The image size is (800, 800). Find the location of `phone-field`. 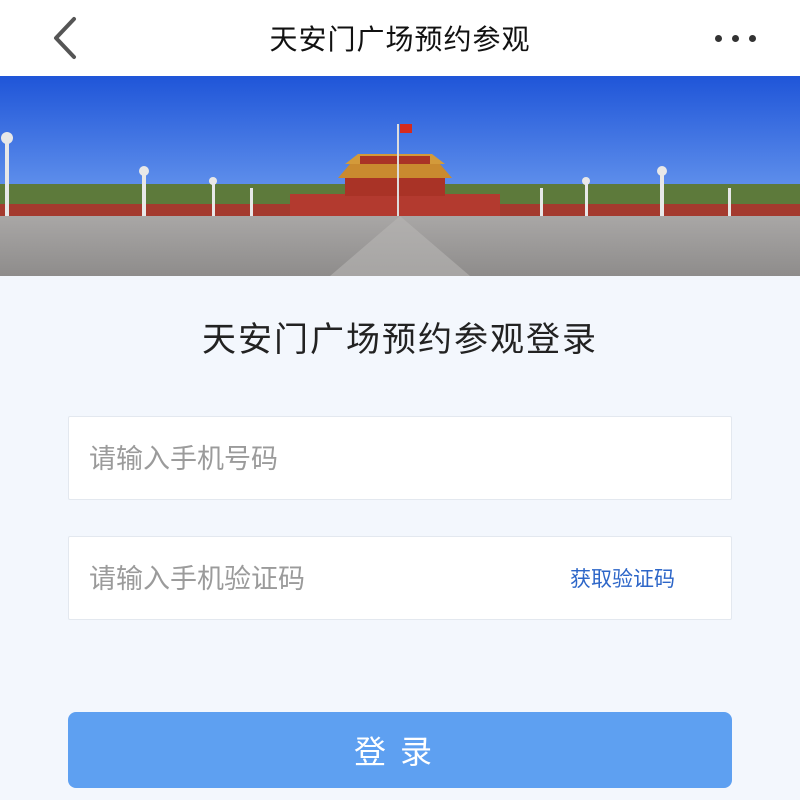

phone-field is located at coordinates (400, 458).